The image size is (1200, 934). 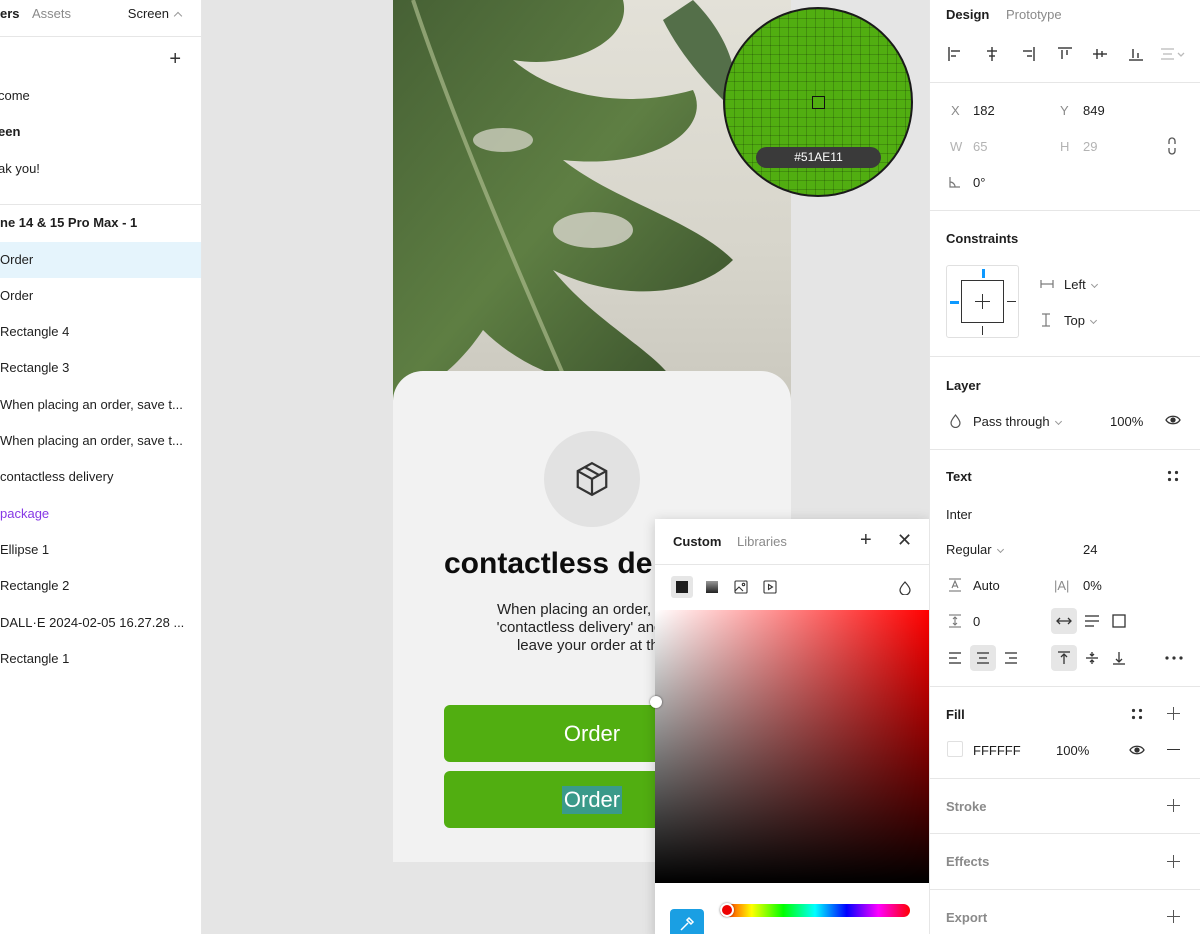 I want to click on constraint-right, so click(x=1011, y=302).